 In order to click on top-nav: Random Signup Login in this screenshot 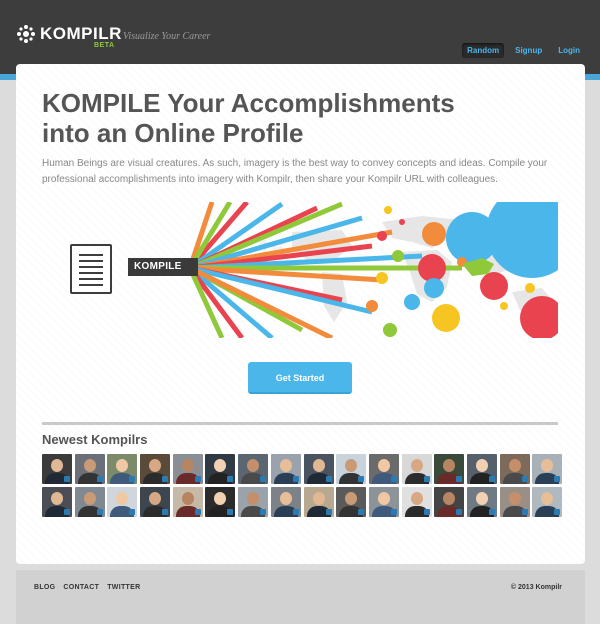, I will do `click(523, 50)`.